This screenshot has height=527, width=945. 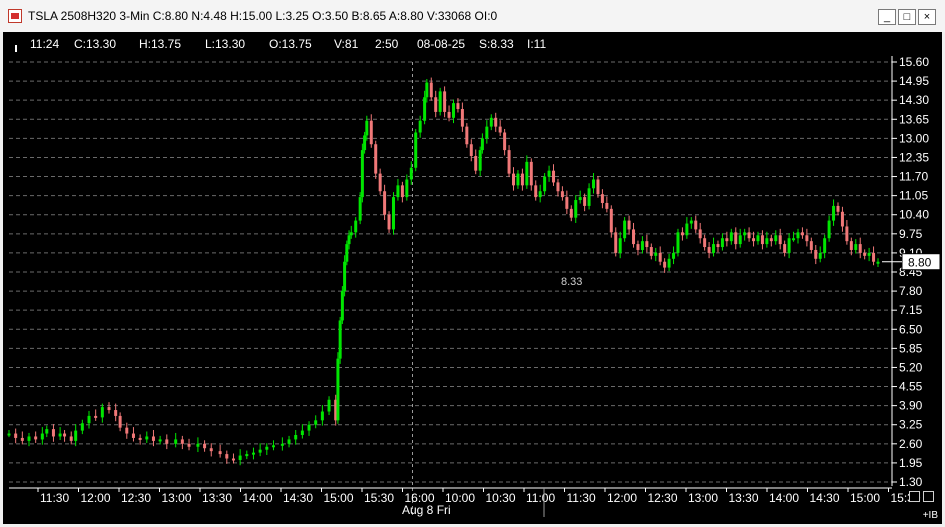 I want to click on price-tick-label: 9.75, so click(x=911, y=234).